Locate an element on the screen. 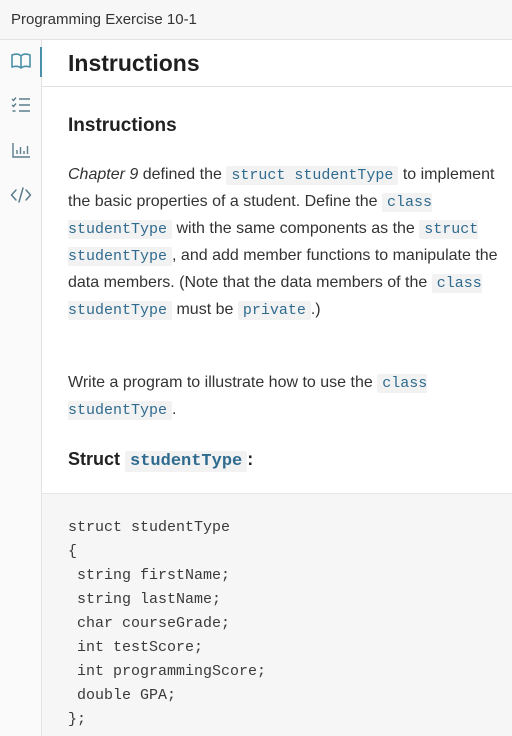  window-title-bar: Programming Exercise 10-1 is located at coordinates (256, 20).